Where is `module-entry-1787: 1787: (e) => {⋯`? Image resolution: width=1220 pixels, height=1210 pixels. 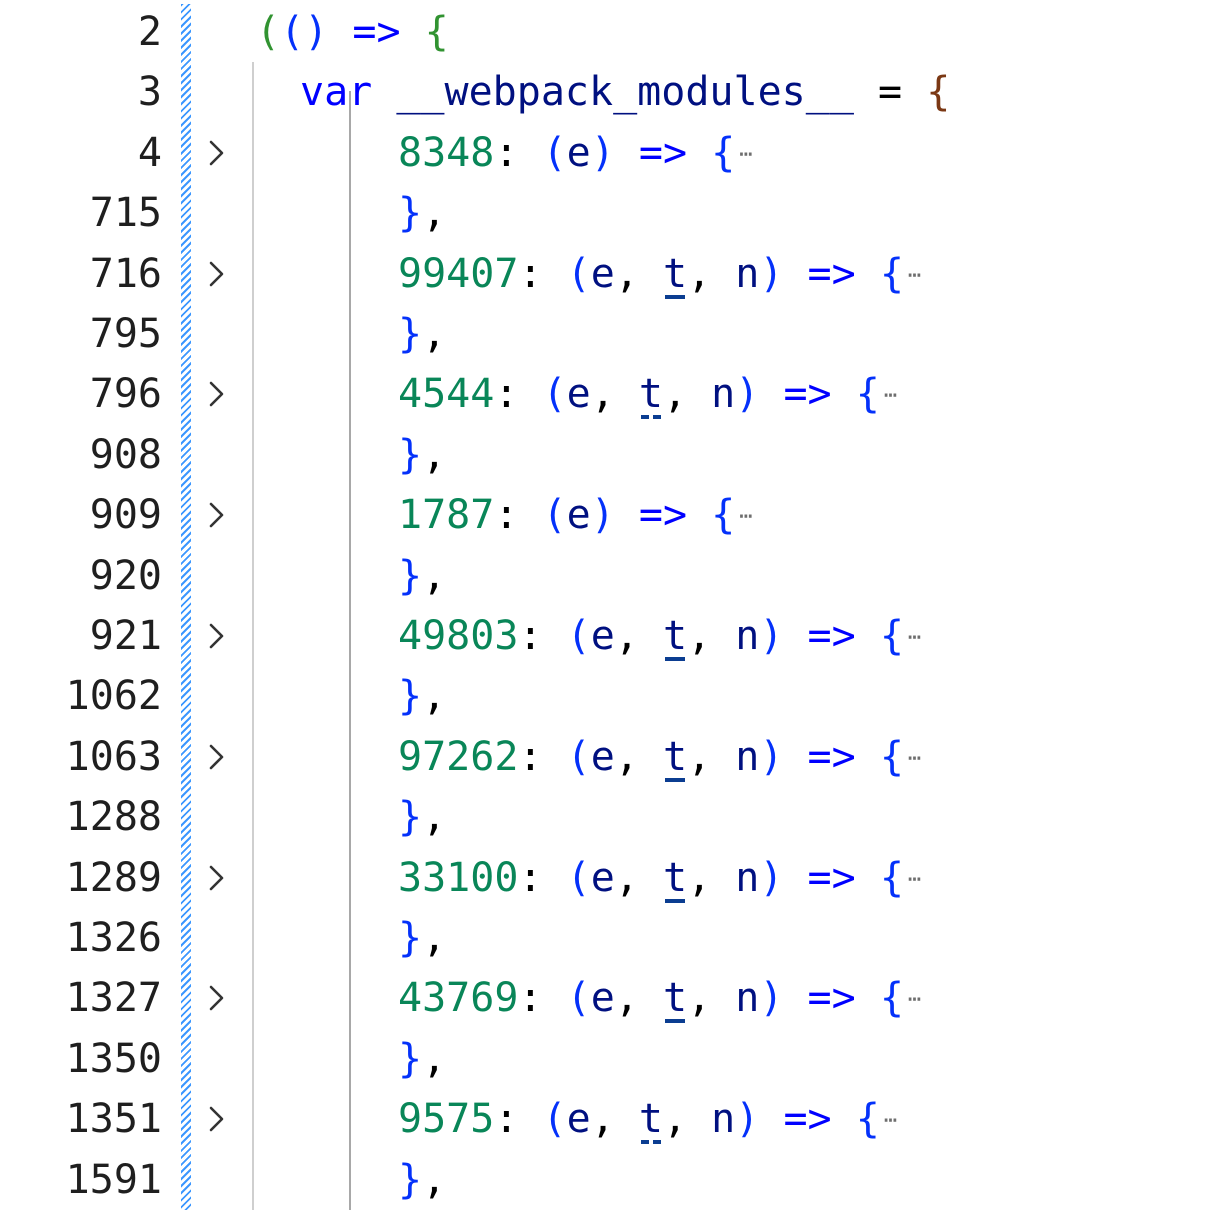 module-entry-1787: 1787: (e) => {⋯ is located at coordinates (575, 516).